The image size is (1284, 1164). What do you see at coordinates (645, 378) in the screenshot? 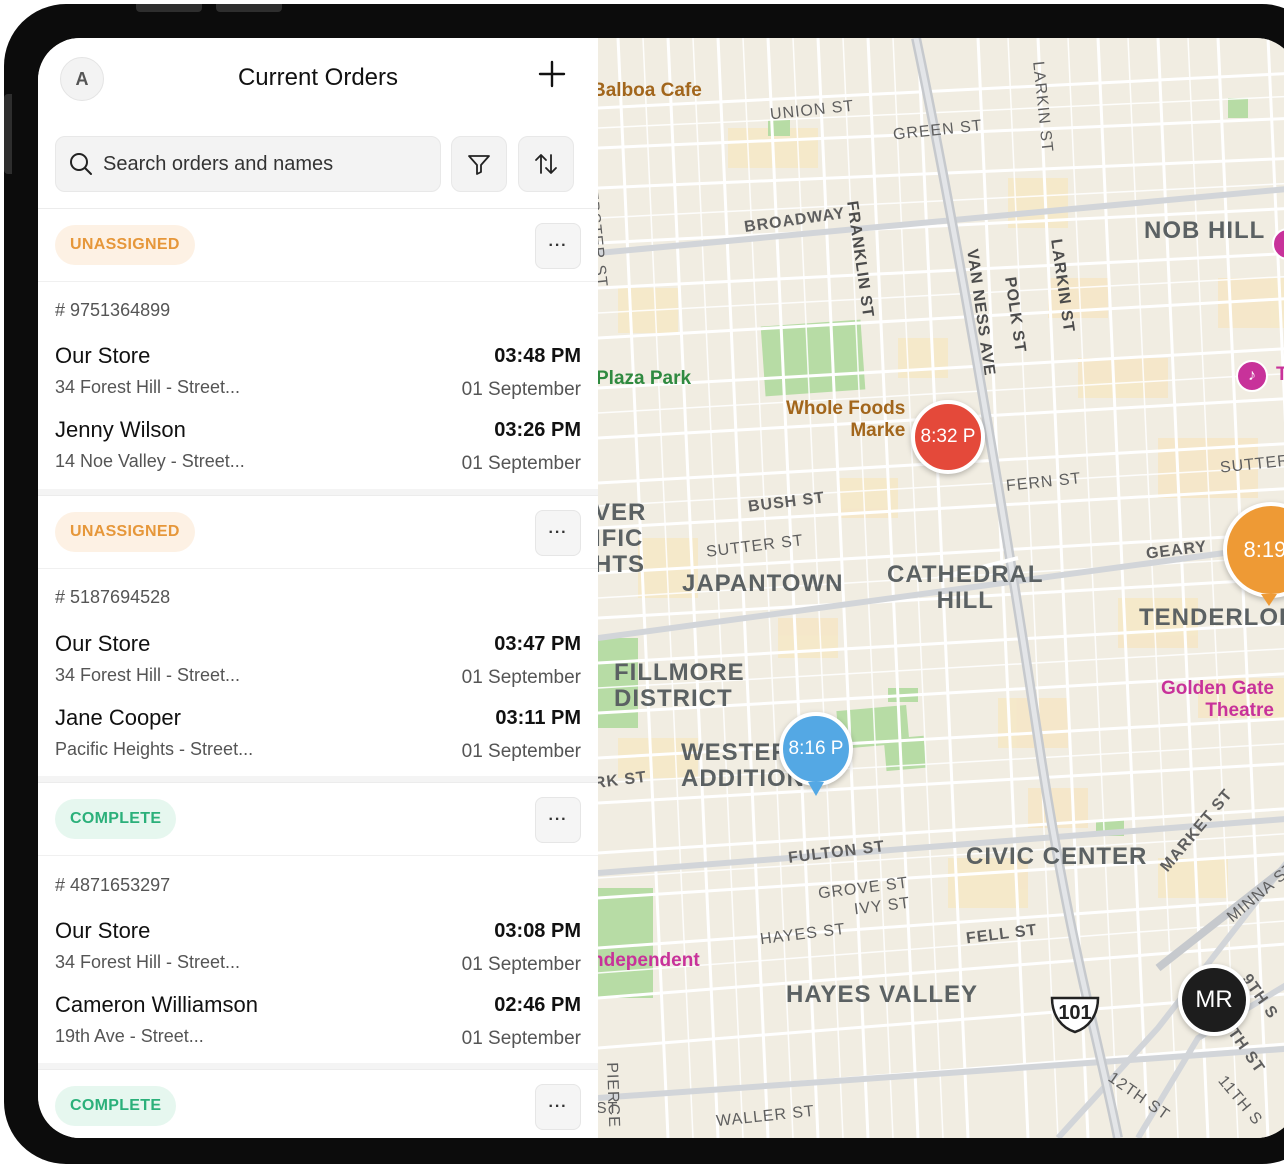
I see `poi-label: Plaza Park` at bounding box center [645, 378].